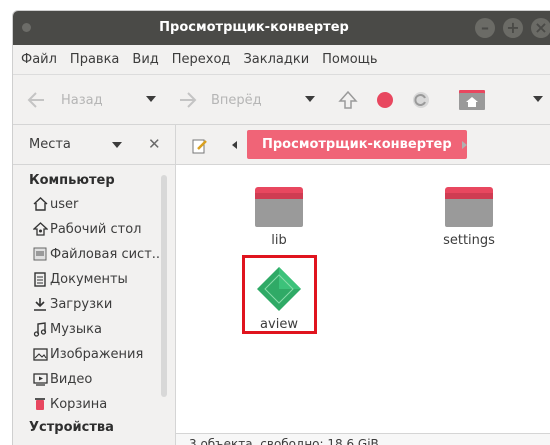  I want to click on sidebar-item-music: Музыка, so click(67, 329).